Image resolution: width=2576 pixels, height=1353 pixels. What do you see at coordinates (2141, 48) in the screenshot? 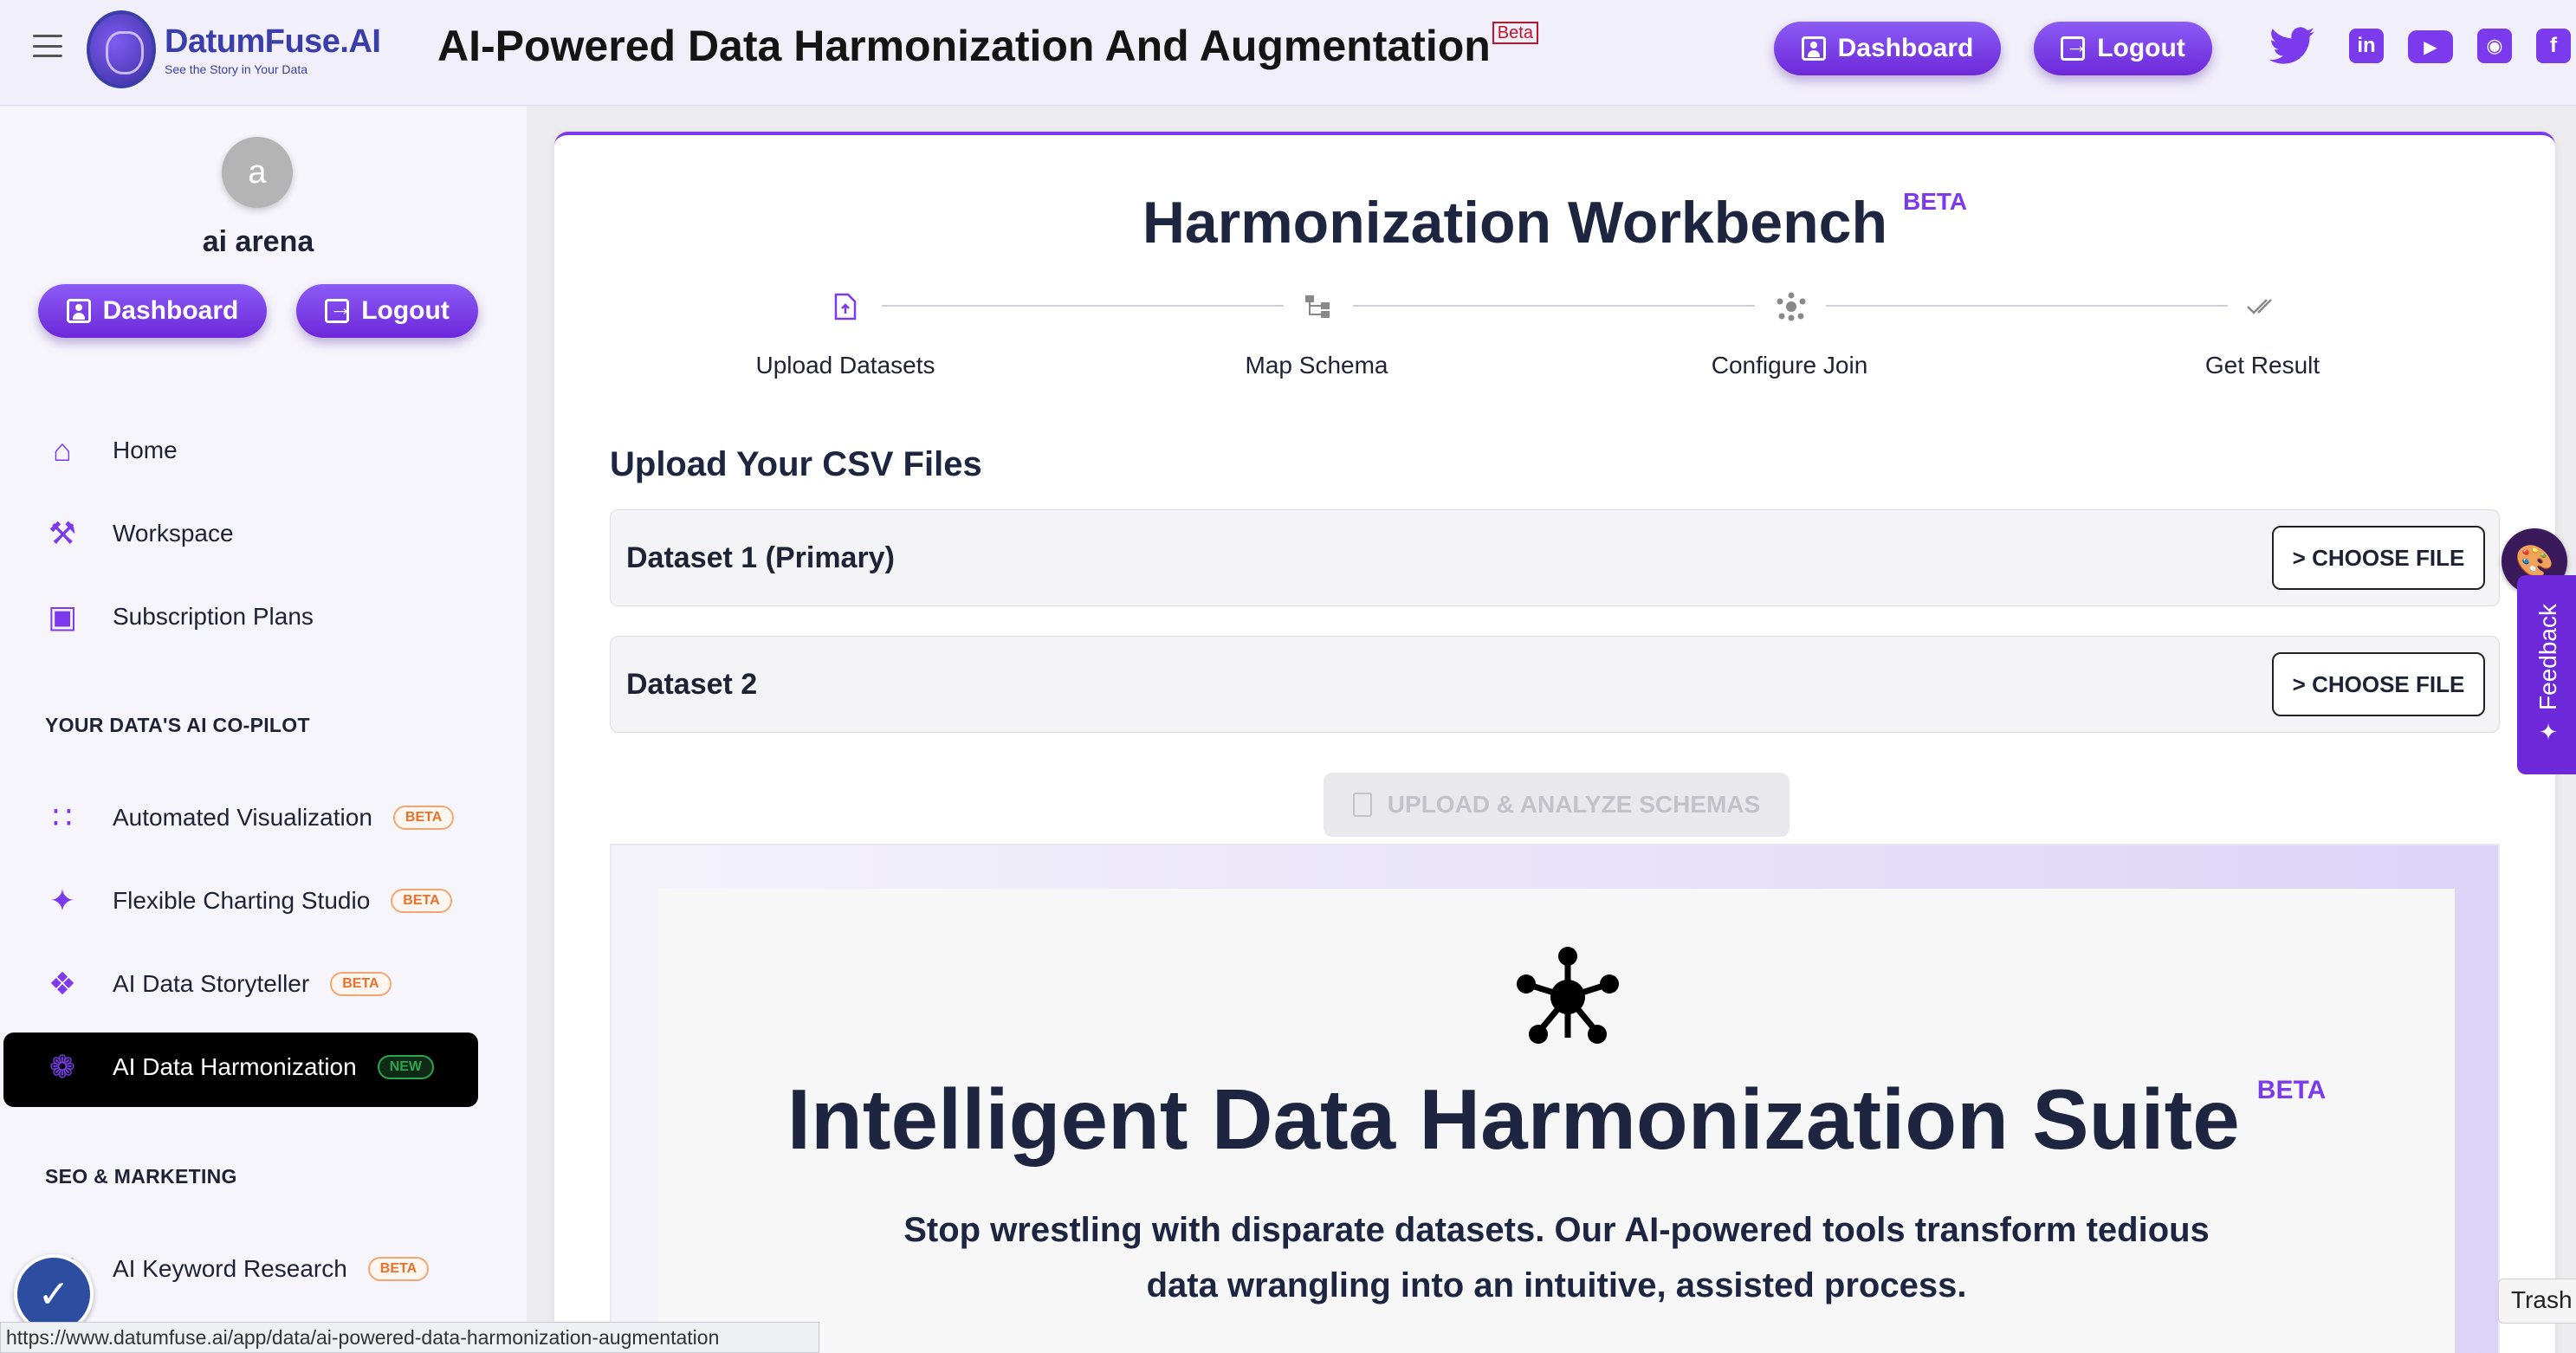
I see `header-logout-label: Logout` at bounding box center [2141, 48].